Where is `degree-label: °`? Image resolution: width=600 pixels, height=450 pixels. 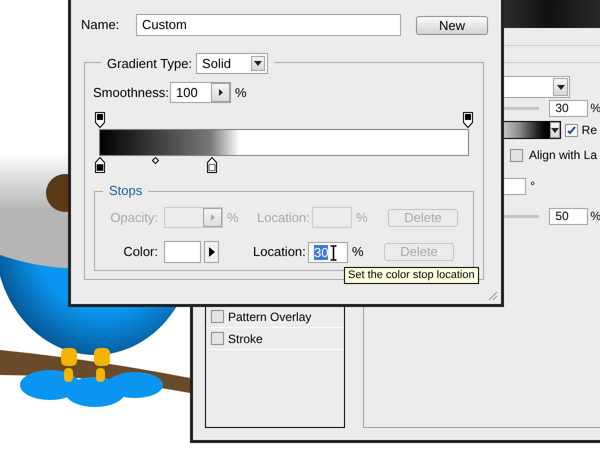 degree-label: ° is located at coordinates (532, 186).